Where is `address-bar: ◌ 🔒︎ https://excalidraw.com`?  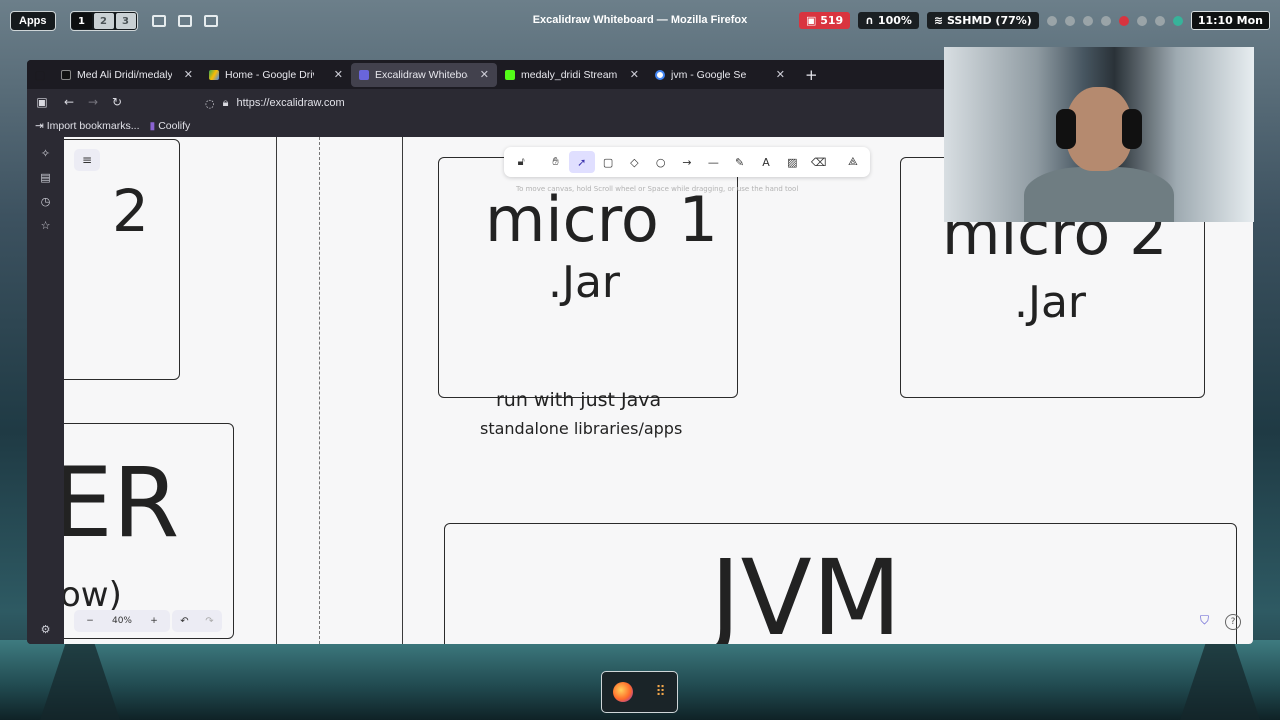 address-bar: ◌ 🔒︎ https://excalidraw.com is located at coordinates (555, 103).